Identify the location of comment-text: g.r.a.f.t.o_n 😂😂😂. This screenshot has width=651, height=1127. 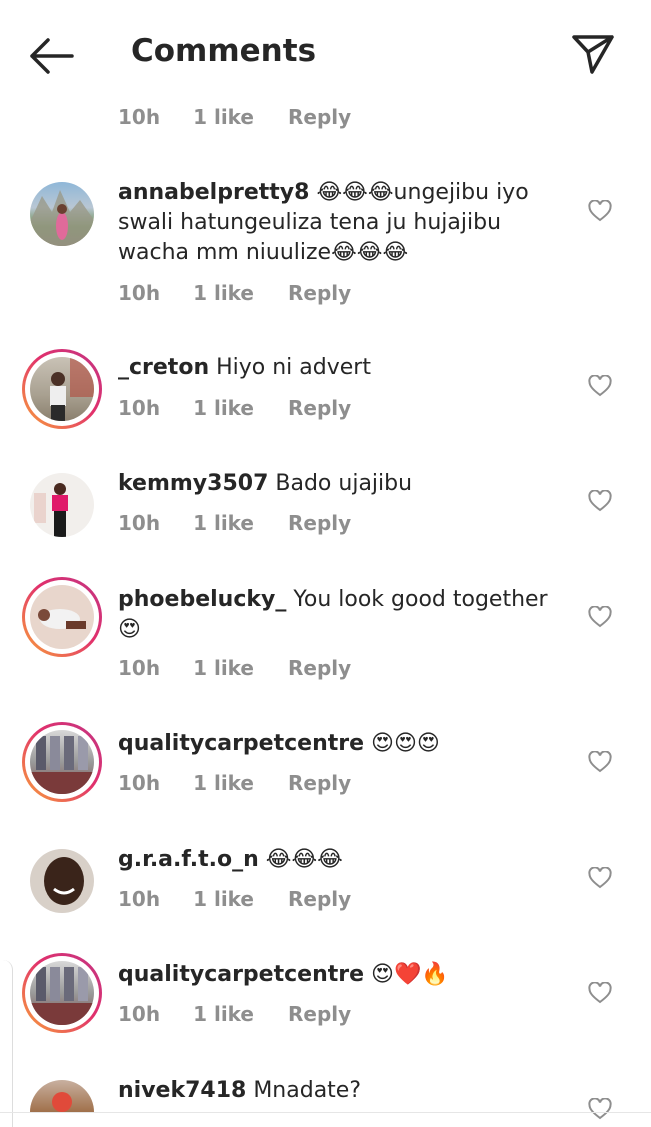
(338, 860).